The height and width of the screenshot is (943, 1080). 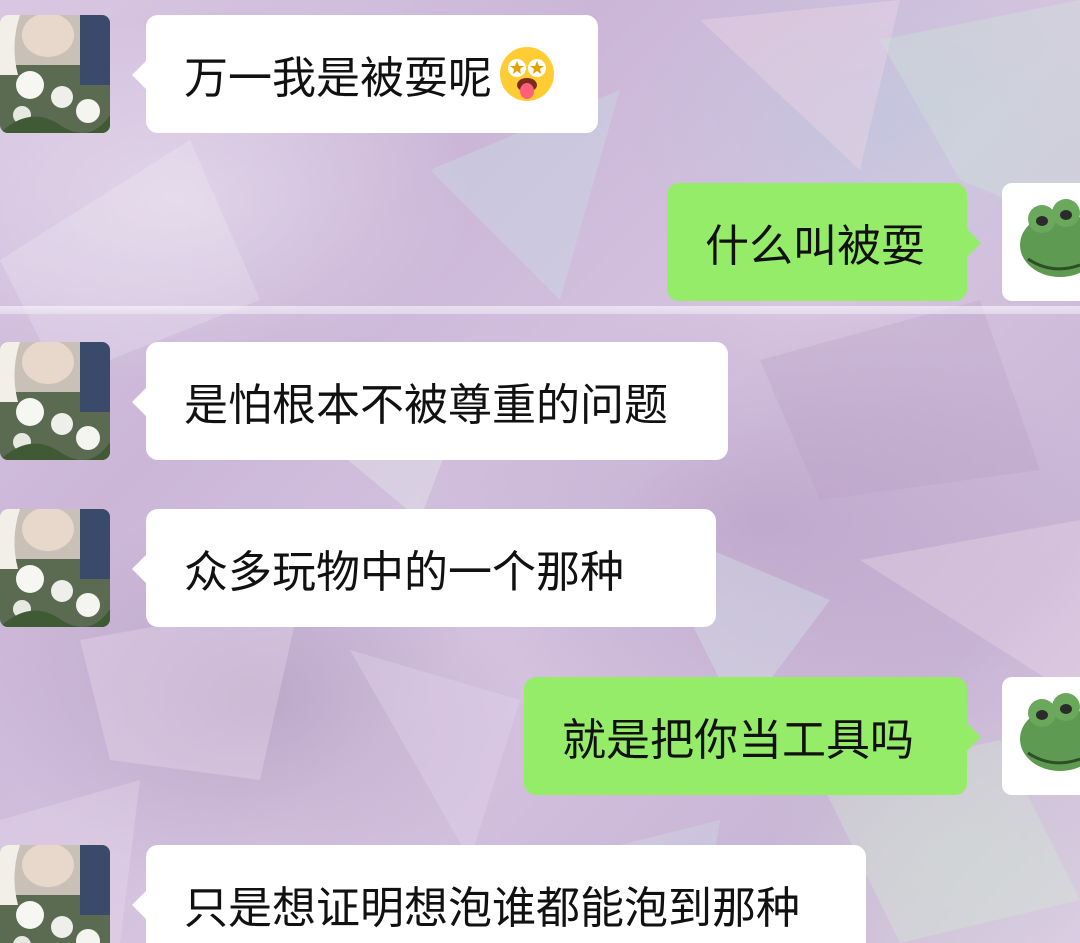 What do you see at coordinates (426, 405) in the screenshot?
I see `message-text: 是怕根本不被尊重的问题` at bounding box center [426, 405].